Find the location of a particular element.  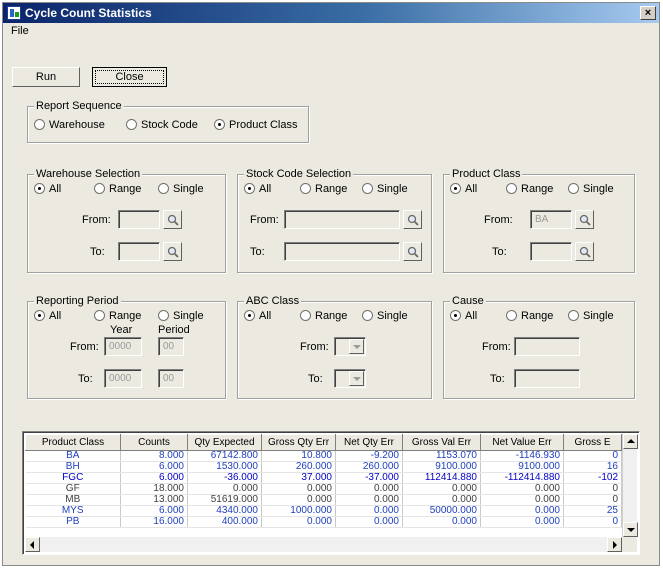

column-header: Counts is located at coordinates (154, 442).